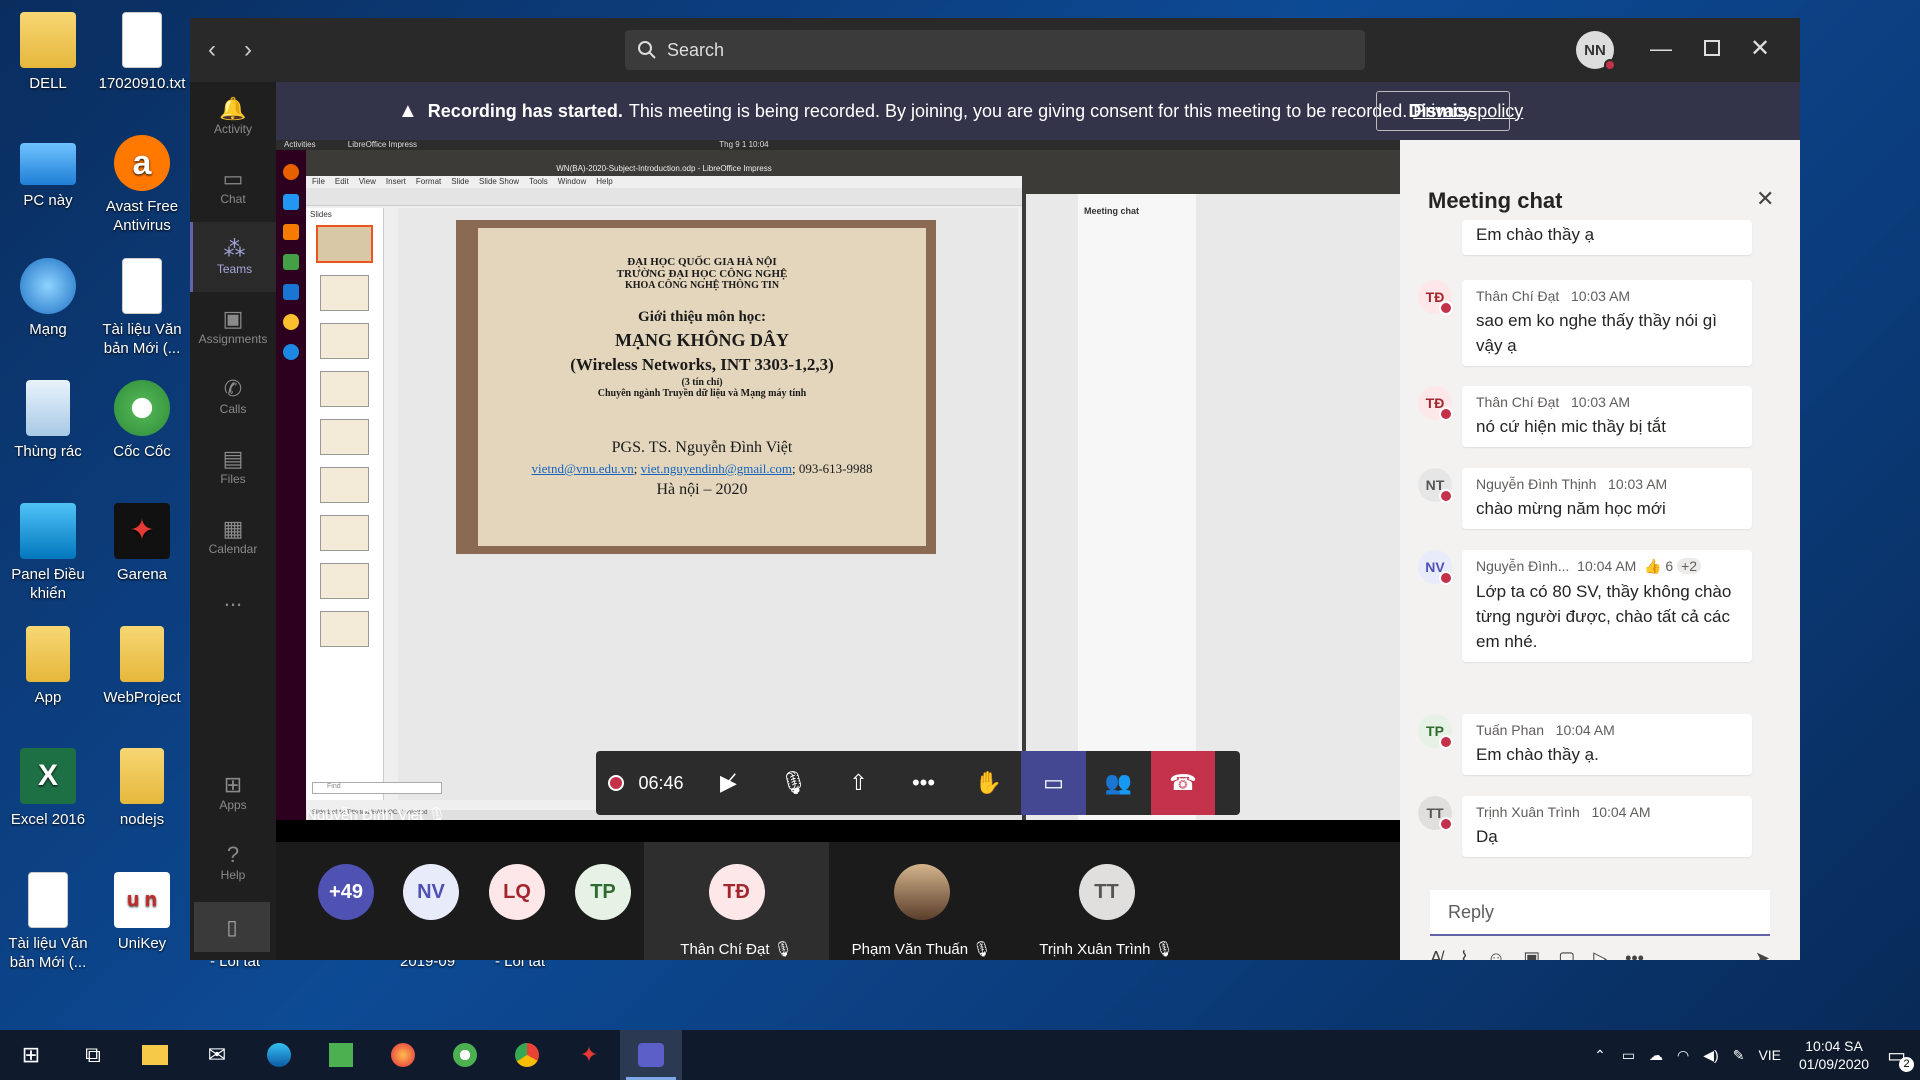 The image size is (1920, 1080). I want to click on desktop-icon-nodejs: nodejs, so click(142, 788).